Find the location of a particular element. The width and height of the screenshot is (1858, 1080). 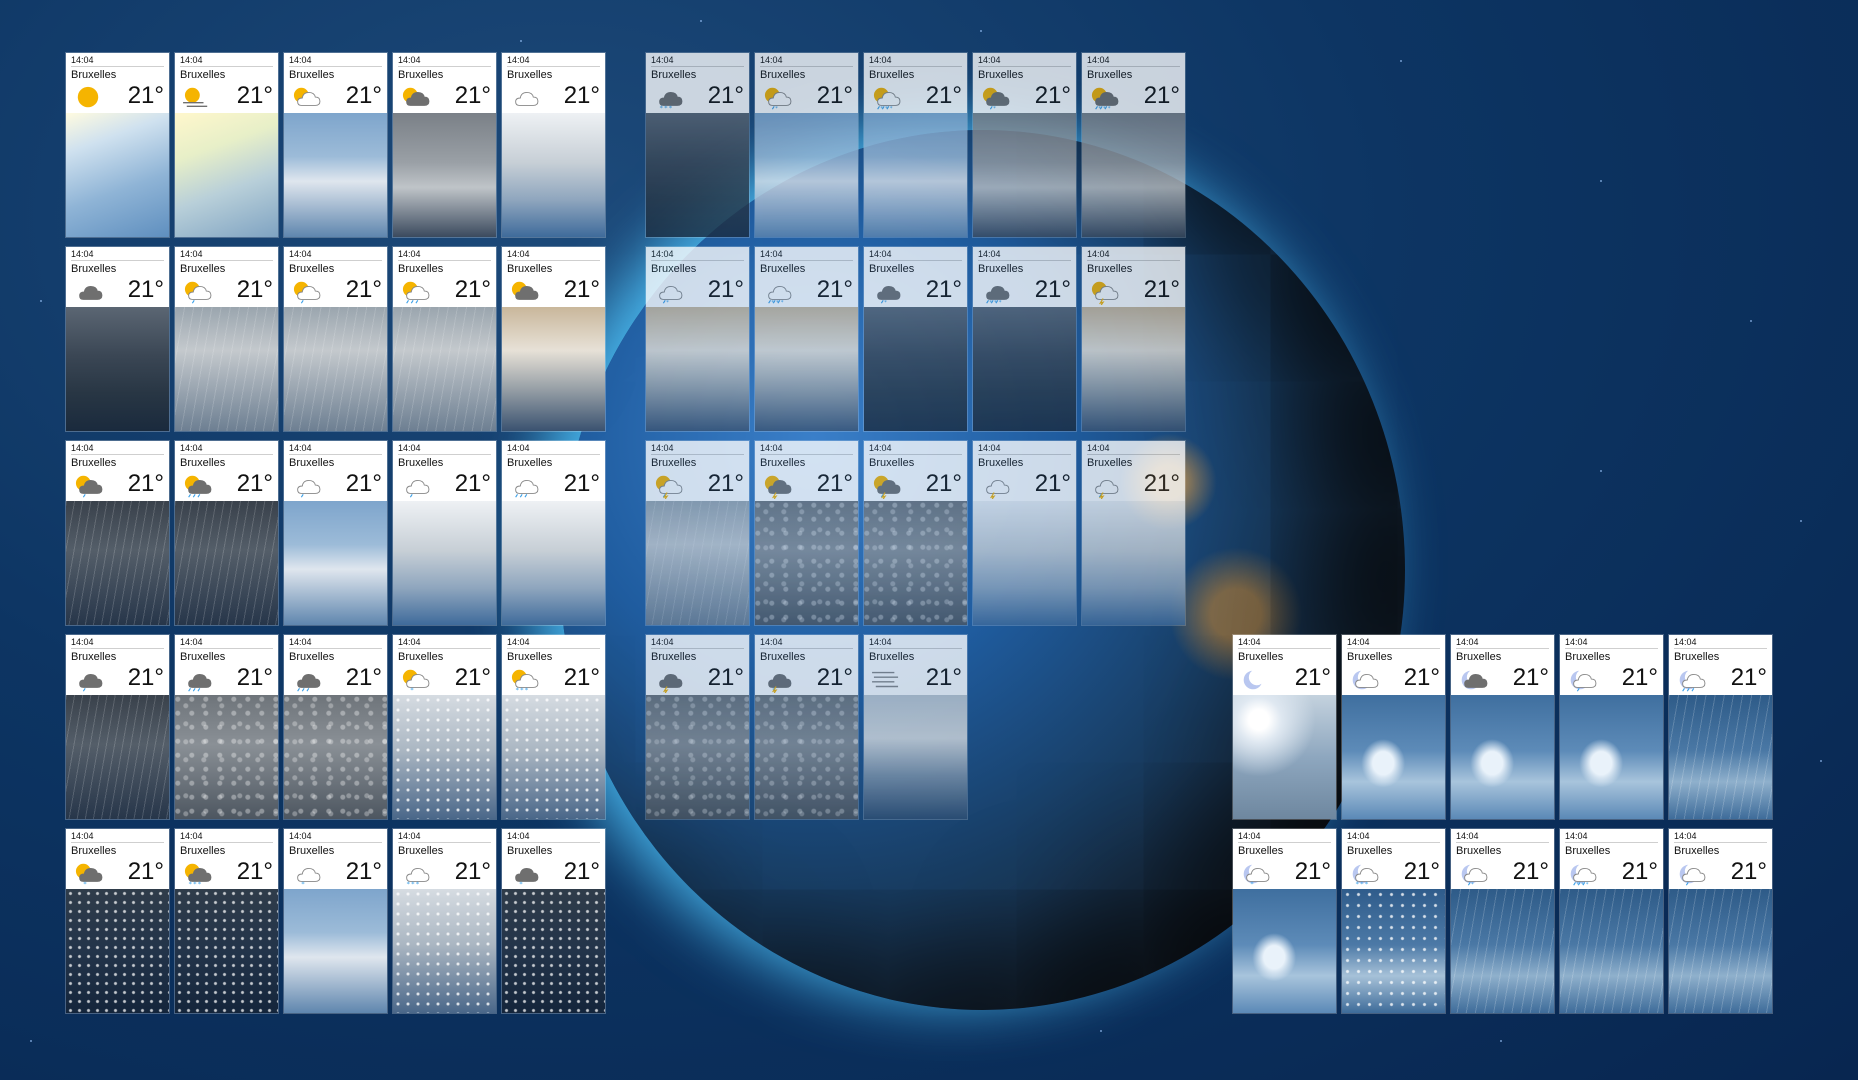

widget-header: 14:04 Bruxelles 21° is located at coordinates (1502, 665).